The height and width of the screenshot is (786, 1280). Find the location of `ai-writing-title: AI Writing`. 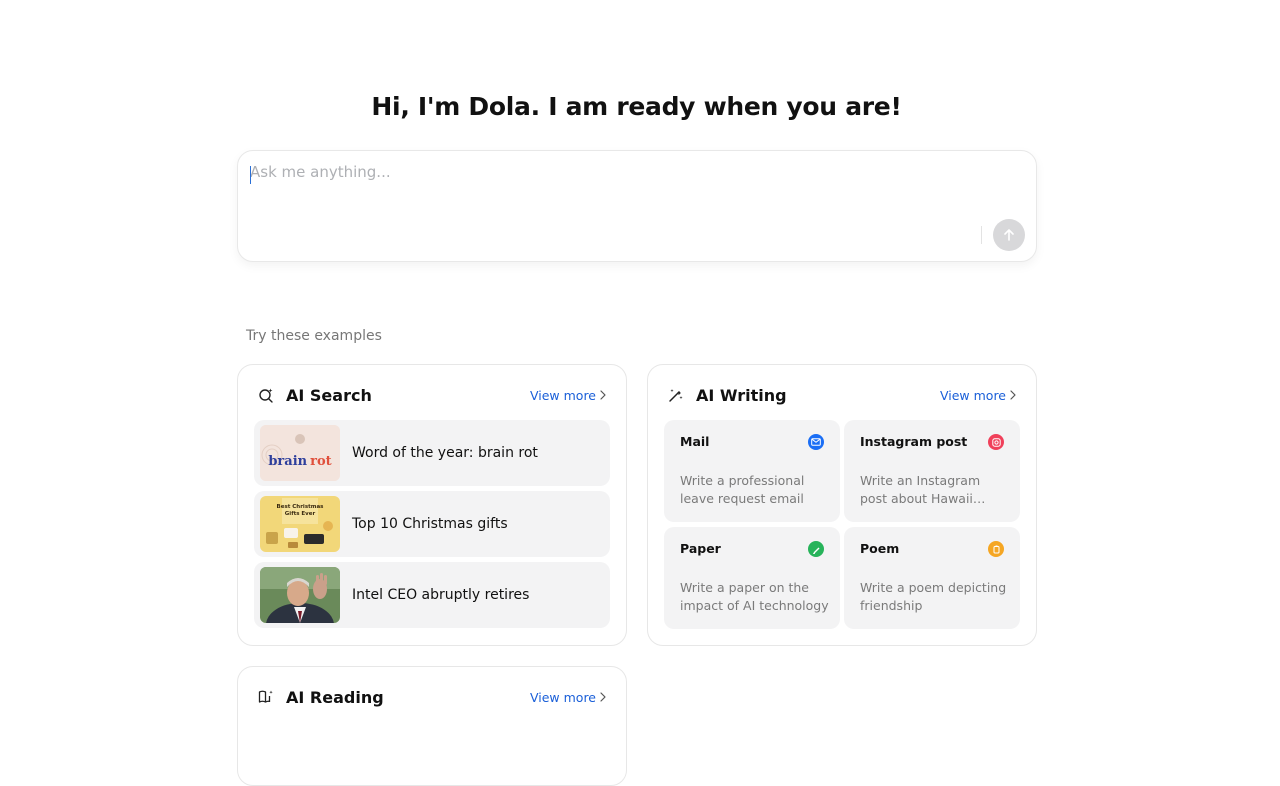

ai-writing-title: AI Writing is located at coordinates (741, 395).